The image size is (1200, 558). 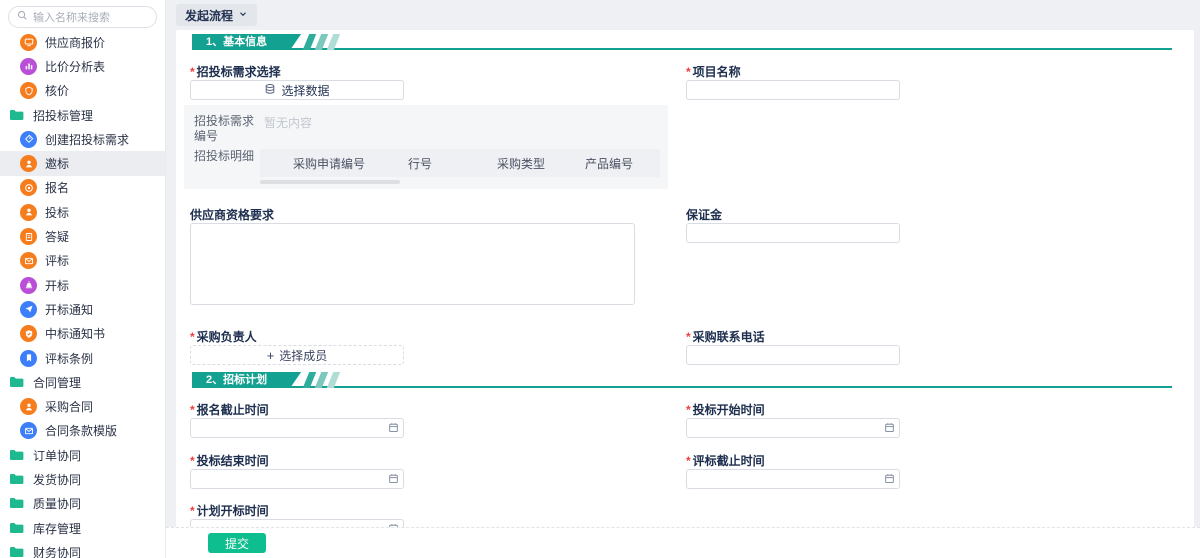 I want to click on launch-process-button: 发起流程, so click(x=217, y=15).